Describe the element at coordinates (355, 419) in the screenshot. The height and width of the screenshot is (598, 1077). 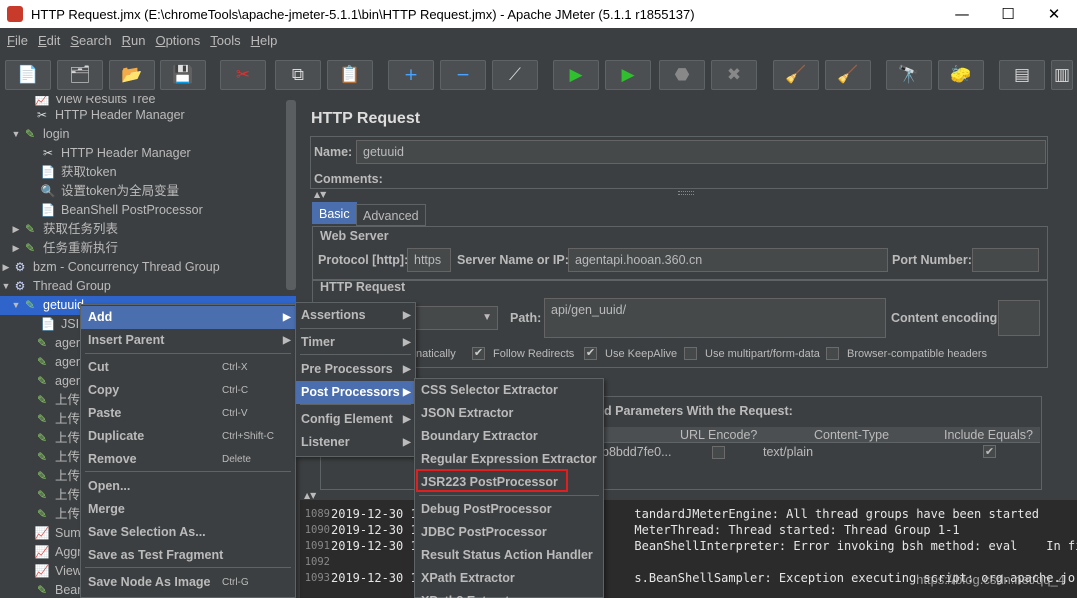
I see `add-submenu-item: Config Element ▶` at that location.